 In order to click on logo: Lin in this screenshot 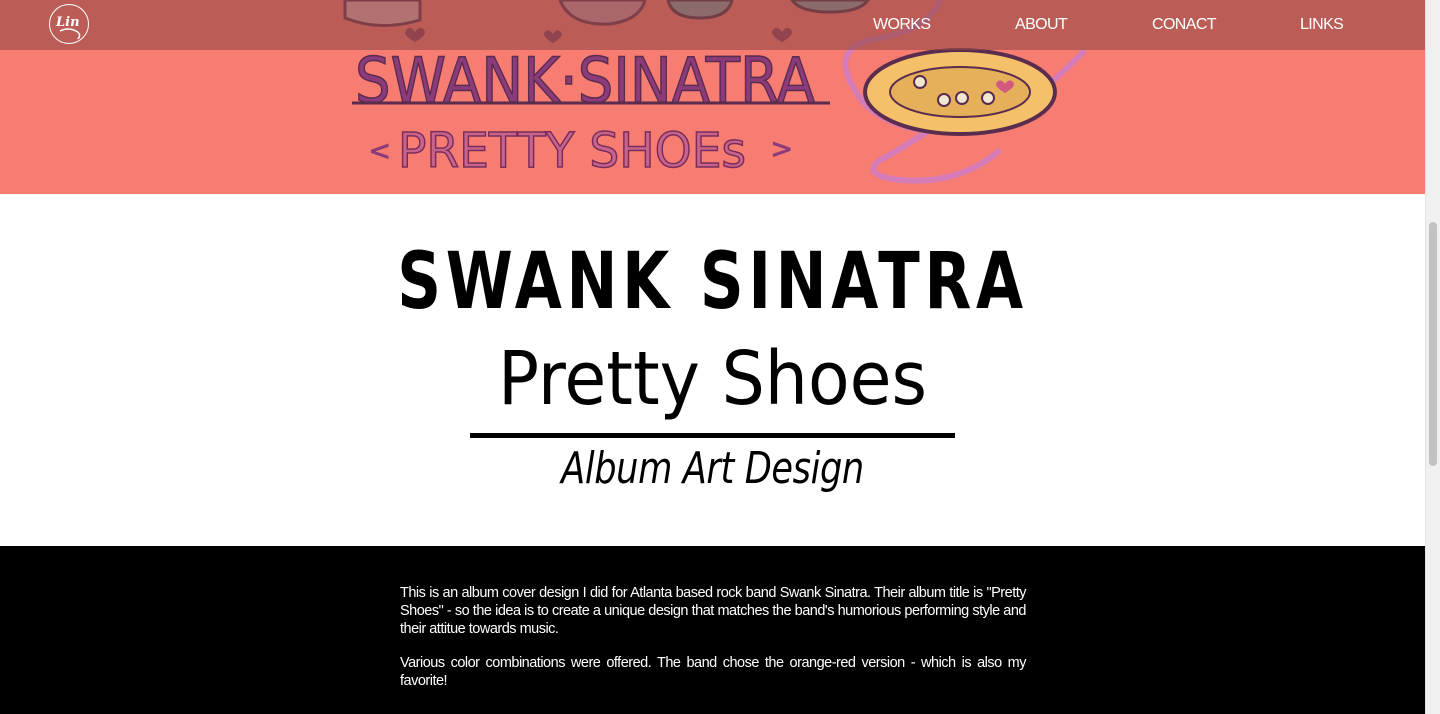, I will do `click(69, 24)`.